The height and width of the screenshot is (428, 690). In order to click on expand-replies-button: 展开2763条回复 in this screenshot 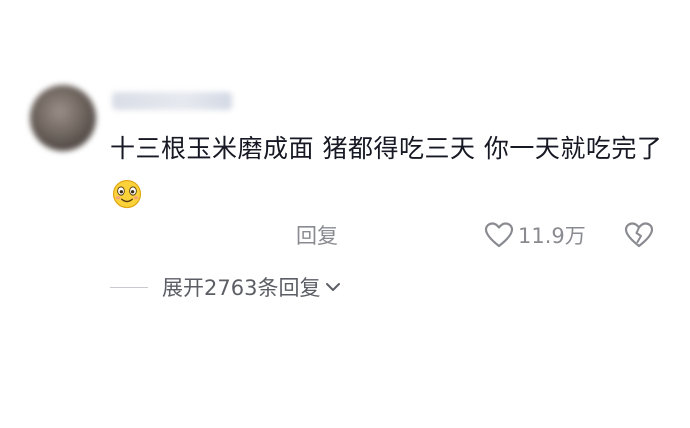, I will do `click(226, 287)`.